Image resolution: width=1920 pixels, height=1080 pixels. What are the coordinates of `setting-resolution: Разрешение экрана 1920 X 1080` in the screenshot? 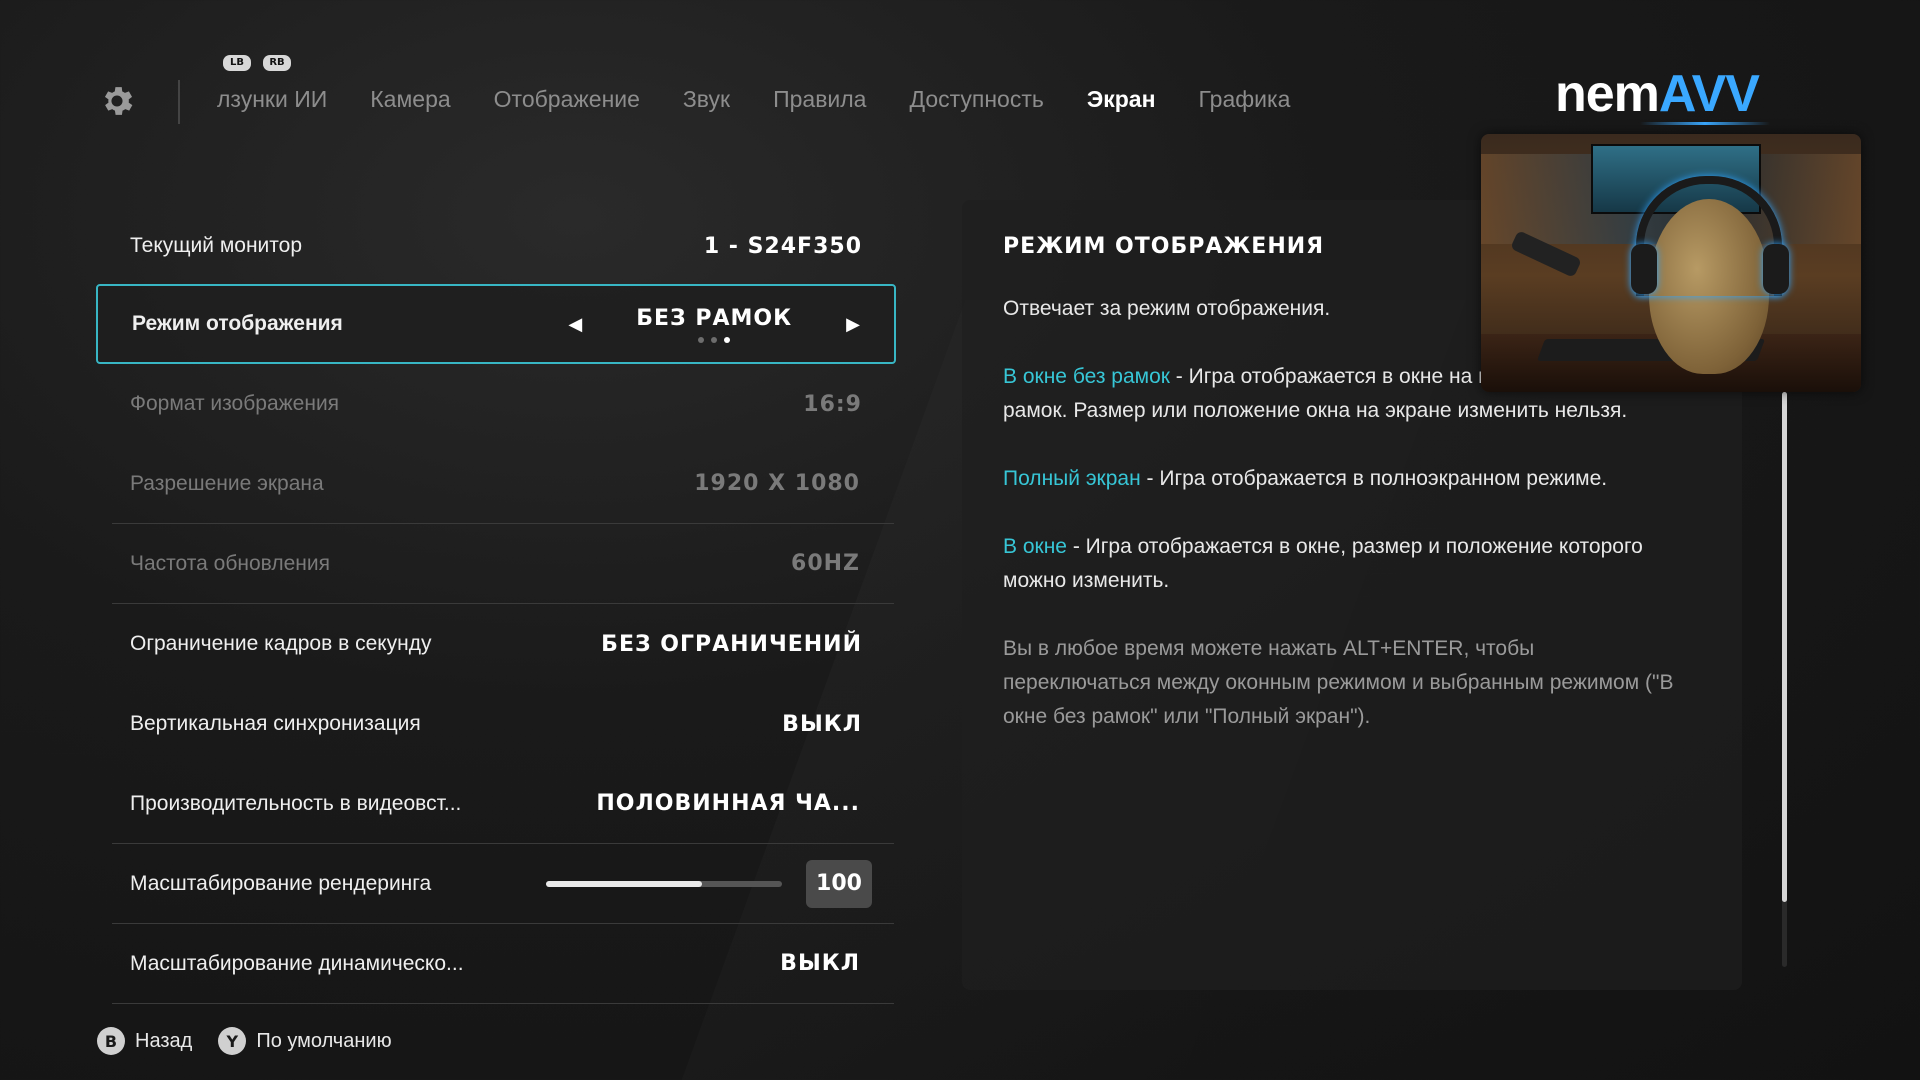 It's located at (503, 484).